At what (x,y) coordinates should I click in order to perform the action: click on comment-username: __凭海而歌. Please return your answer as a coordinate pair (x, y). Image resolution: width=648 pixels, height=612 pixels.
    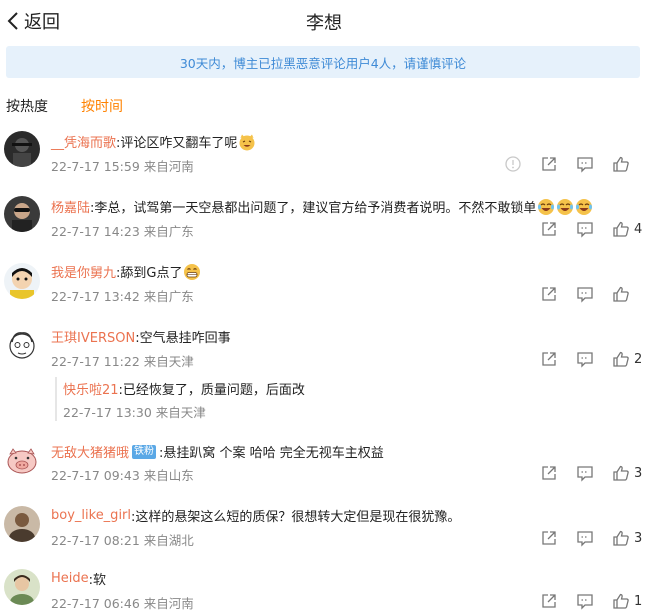
    Looking at the image, I should click on (83, 141).